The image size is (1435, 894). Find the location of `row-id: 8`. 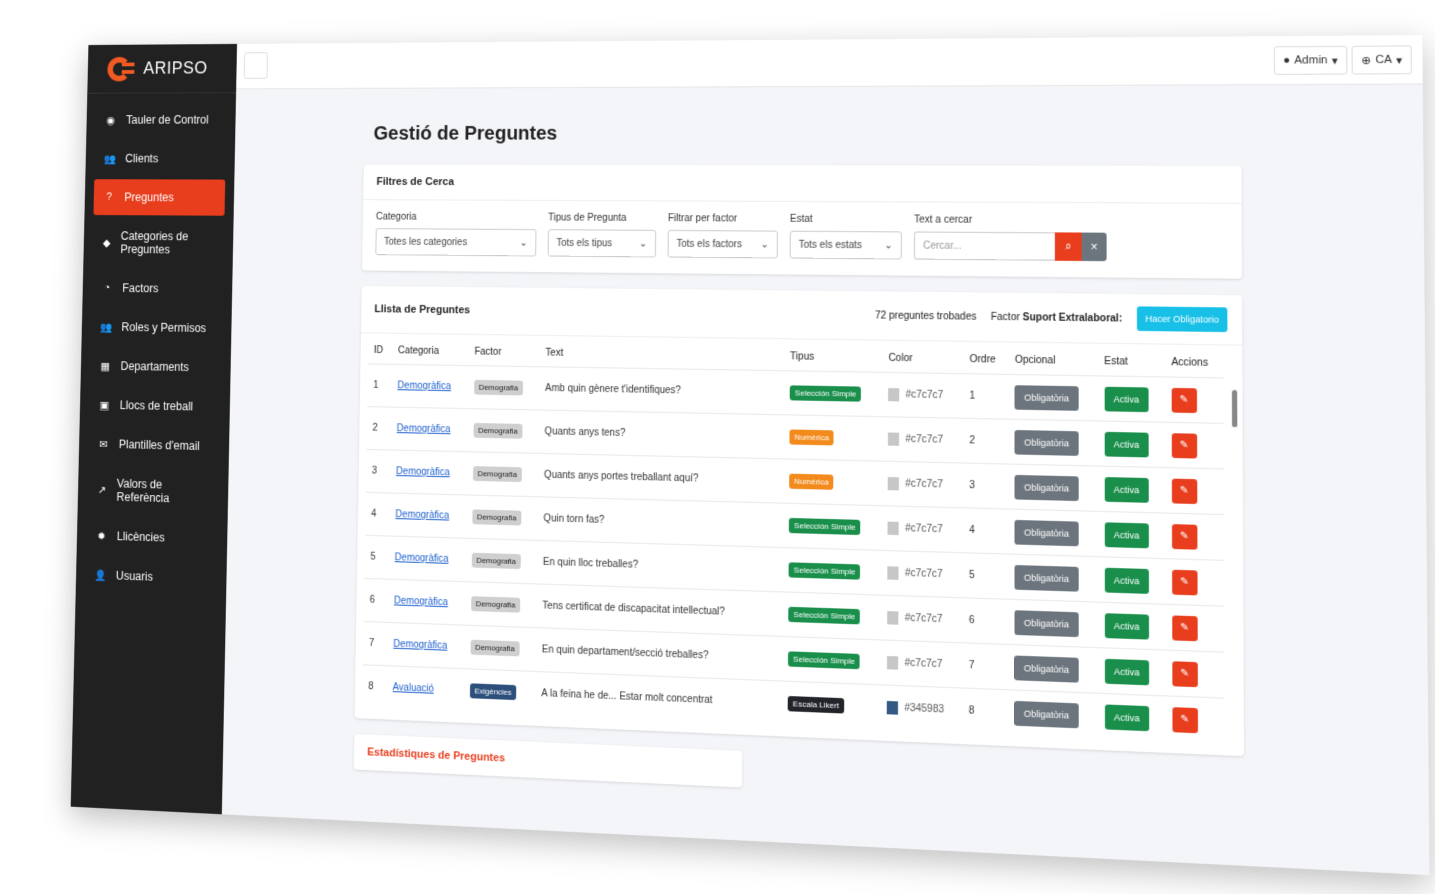

row-id: 8 is located at coordinates (371, 687).